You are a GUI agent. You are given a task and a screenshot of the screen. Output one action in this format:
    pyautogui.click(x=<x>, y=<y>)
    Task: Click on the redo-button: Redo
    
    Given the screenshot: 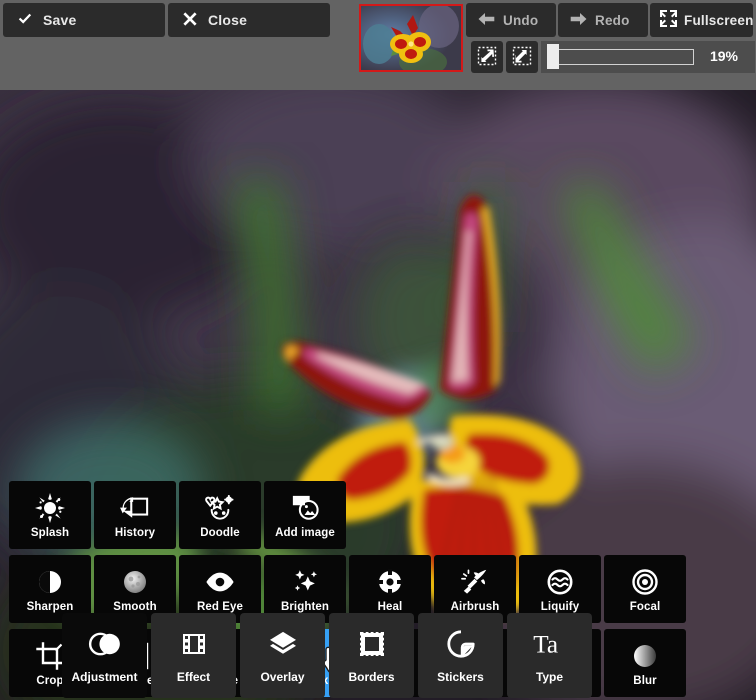 What is the action you would take?
    pyautogui.click(x=603, y=20)
    